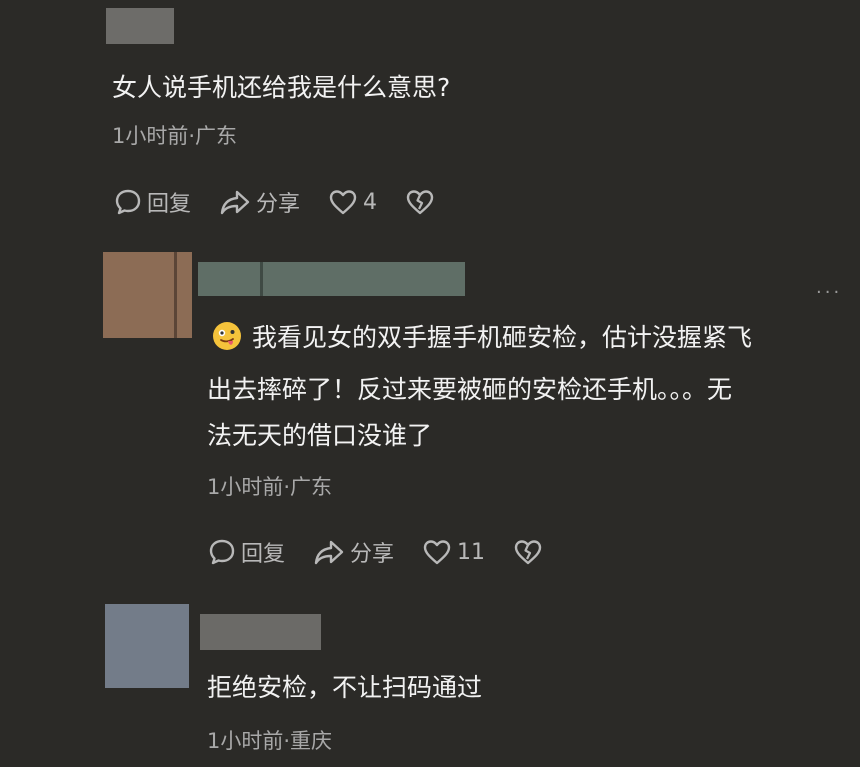 The height and width of the screenshot is (767, 860). I want to click on comment-text: 拒绝安检，不让扫码通过, so click(345, 687).